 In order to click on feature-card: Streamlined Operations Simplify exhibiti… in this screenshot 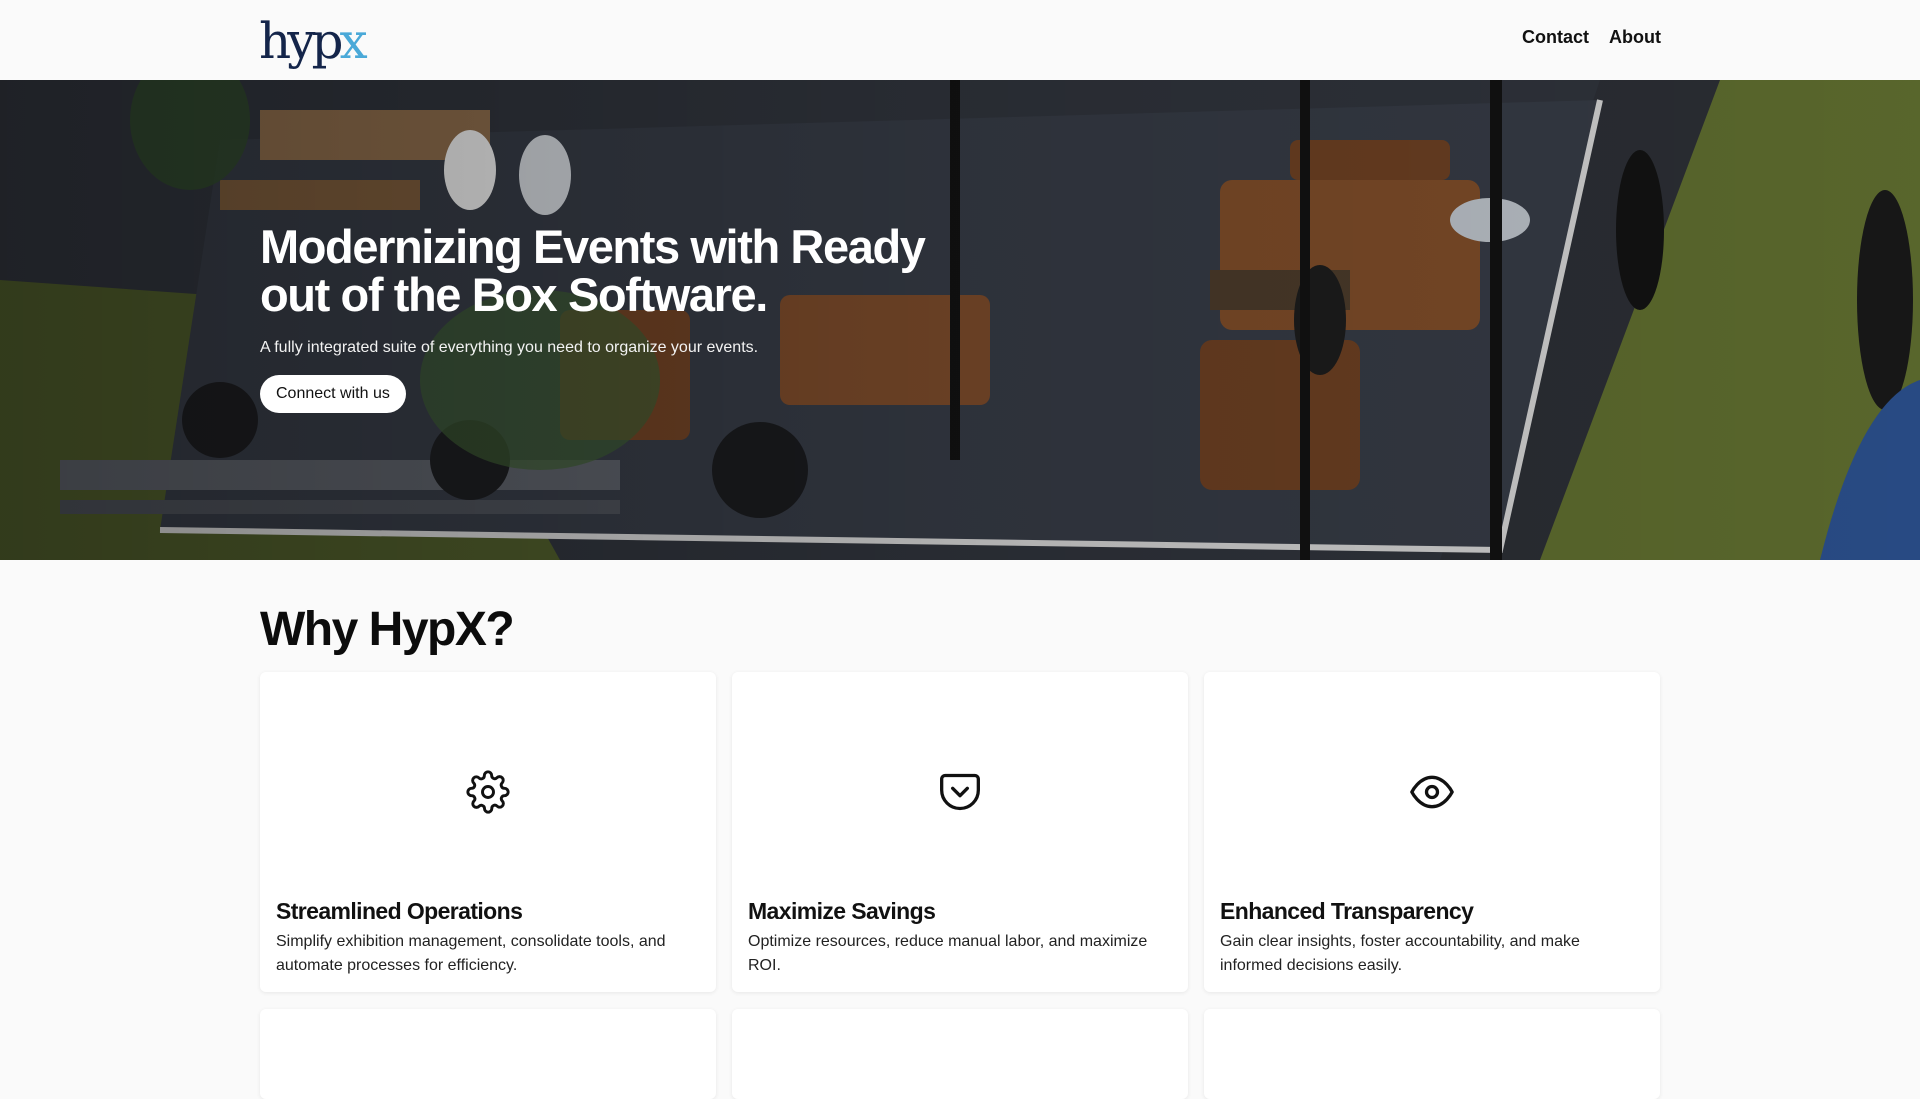, I will do `click(488, 832)`.